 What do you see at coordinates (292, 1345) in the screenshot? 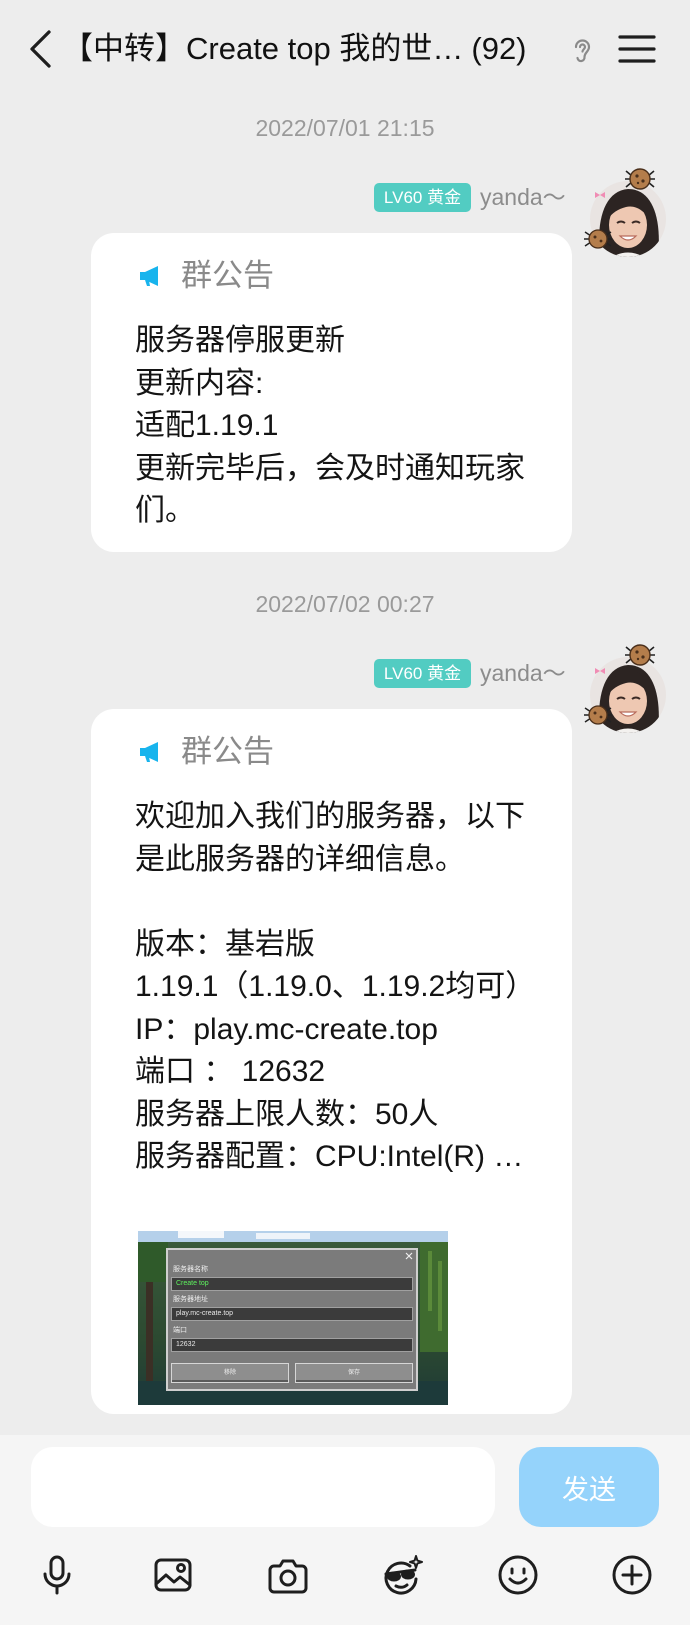
I see `server-port-field: 12632` at bounding box center [292, 1345].